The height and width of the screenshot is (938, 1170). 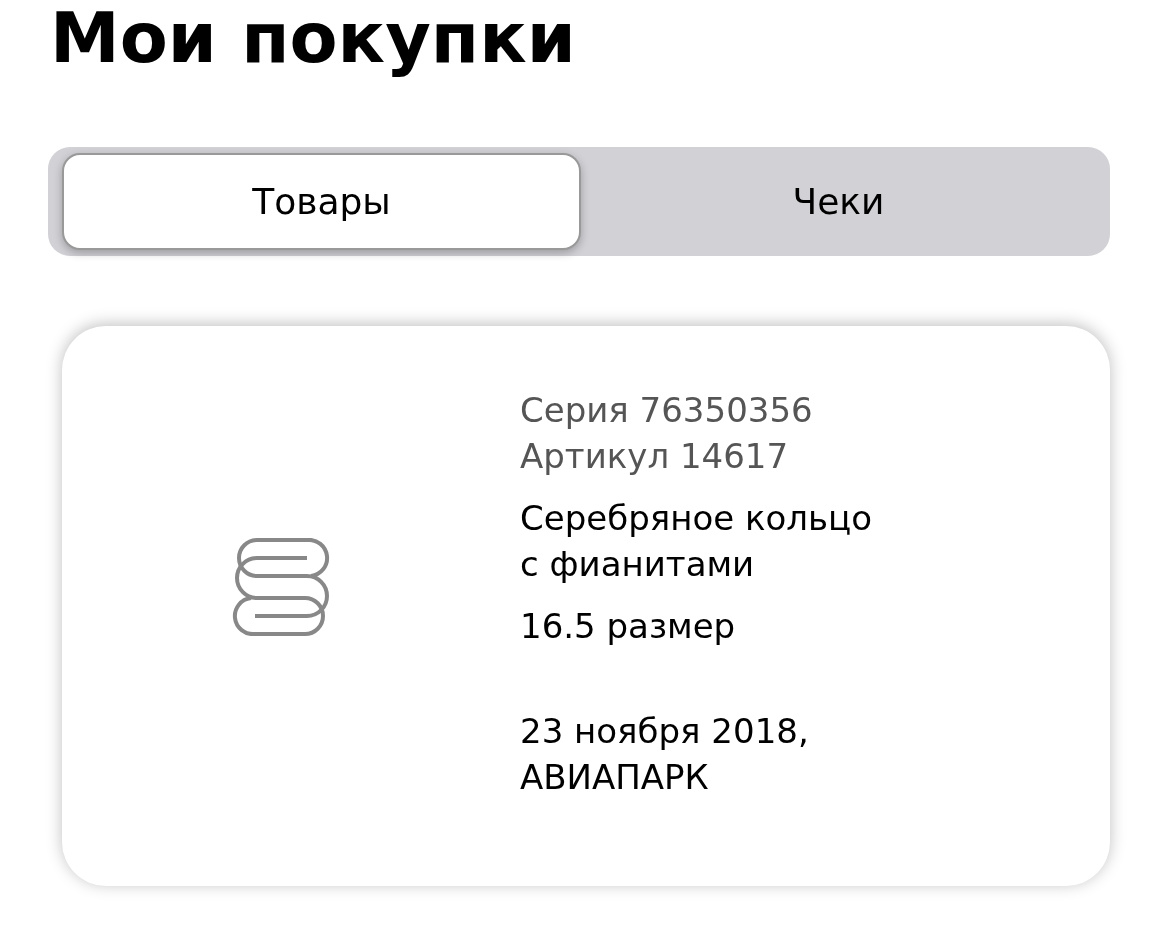 What do you see at coordinates (321, 201) in the screenshot?
I see `tab: Товары` at bounding box center [321, 201].